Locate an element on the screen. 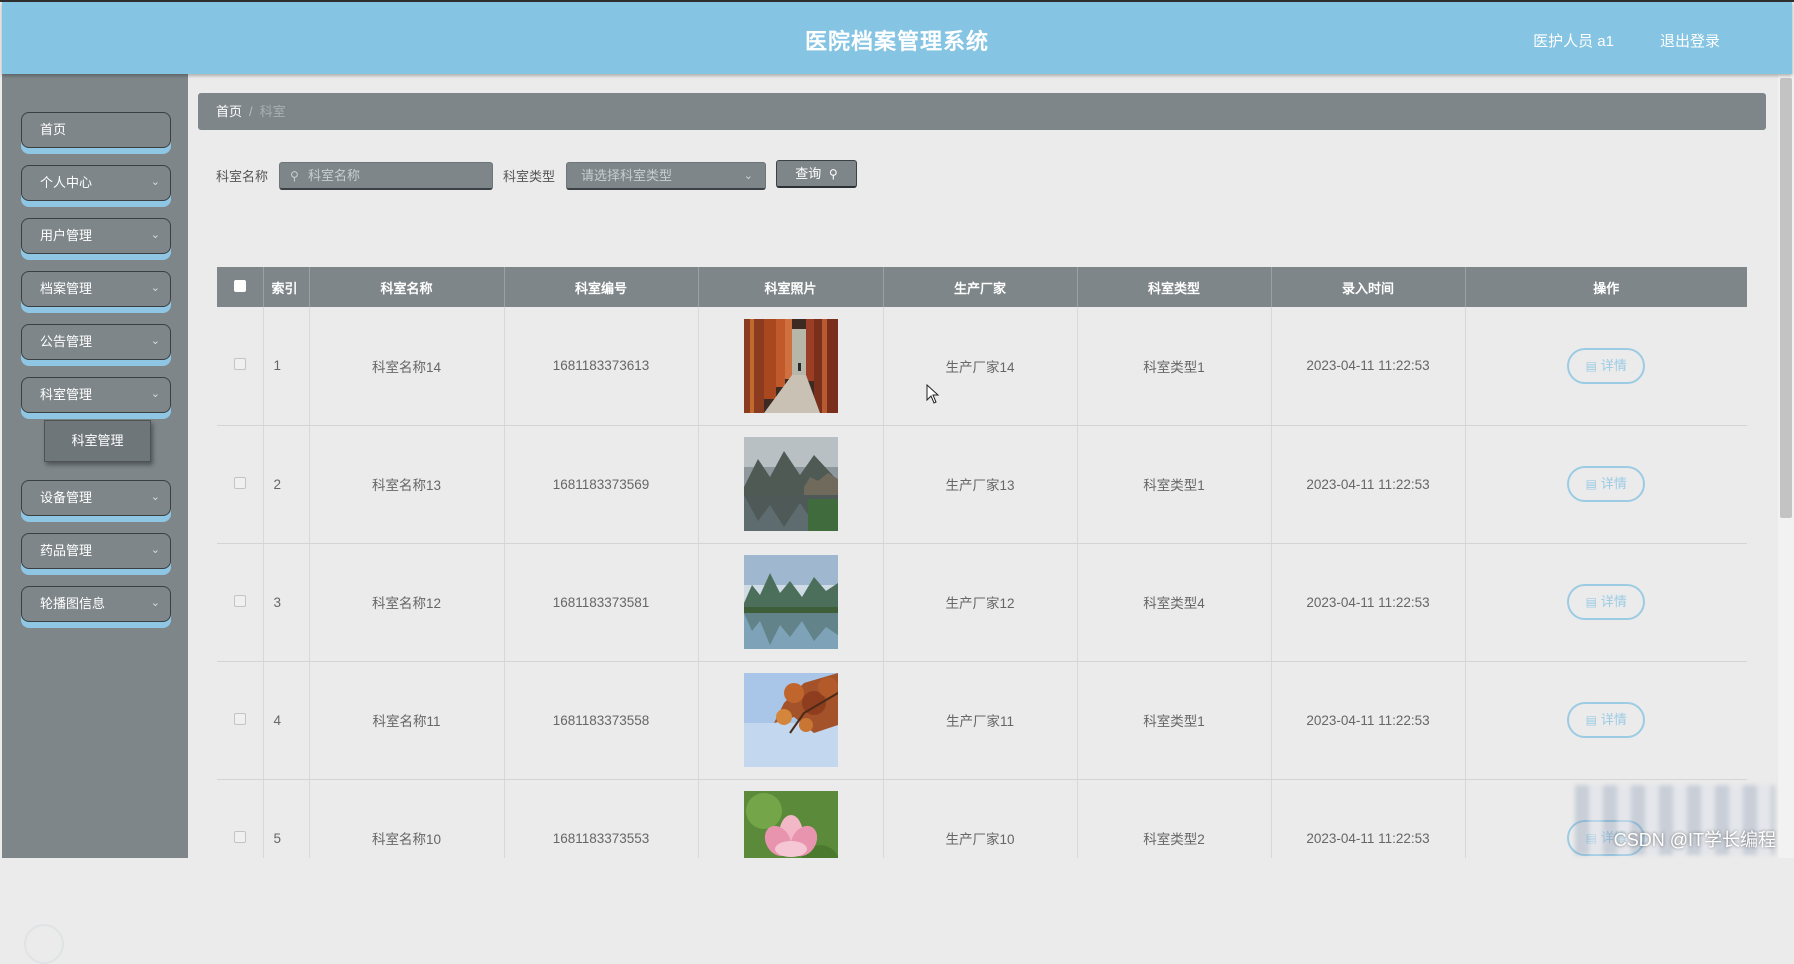 The image size is (1794, 964). sidebar-avatar-circle is located at coordinates (44, 944).